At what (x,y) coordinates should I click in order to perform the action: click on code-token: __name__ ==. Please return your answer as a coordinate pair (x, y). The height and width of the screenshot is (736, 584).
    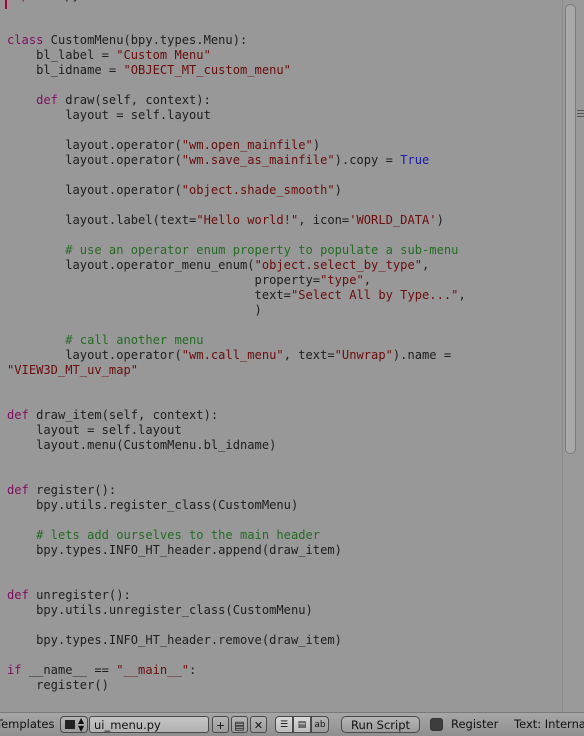
    Looking at the image, I should click on (69, 670).